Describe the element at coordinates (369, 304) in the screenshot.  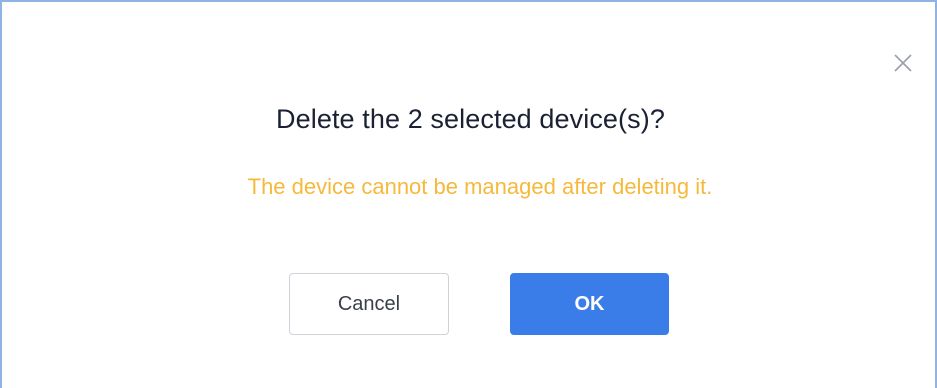
I see `cancel-button: Cancel` at that location.